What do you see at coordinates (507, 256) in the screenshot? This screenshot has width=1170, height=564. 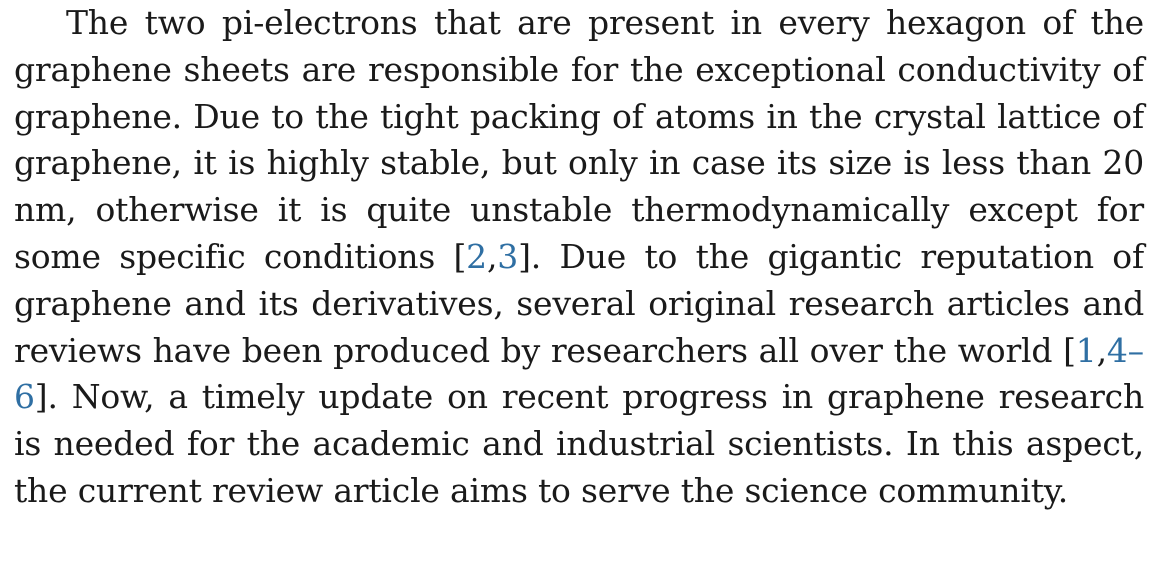 I see `citation-link-3: 3` at bounding box center [507, 256].